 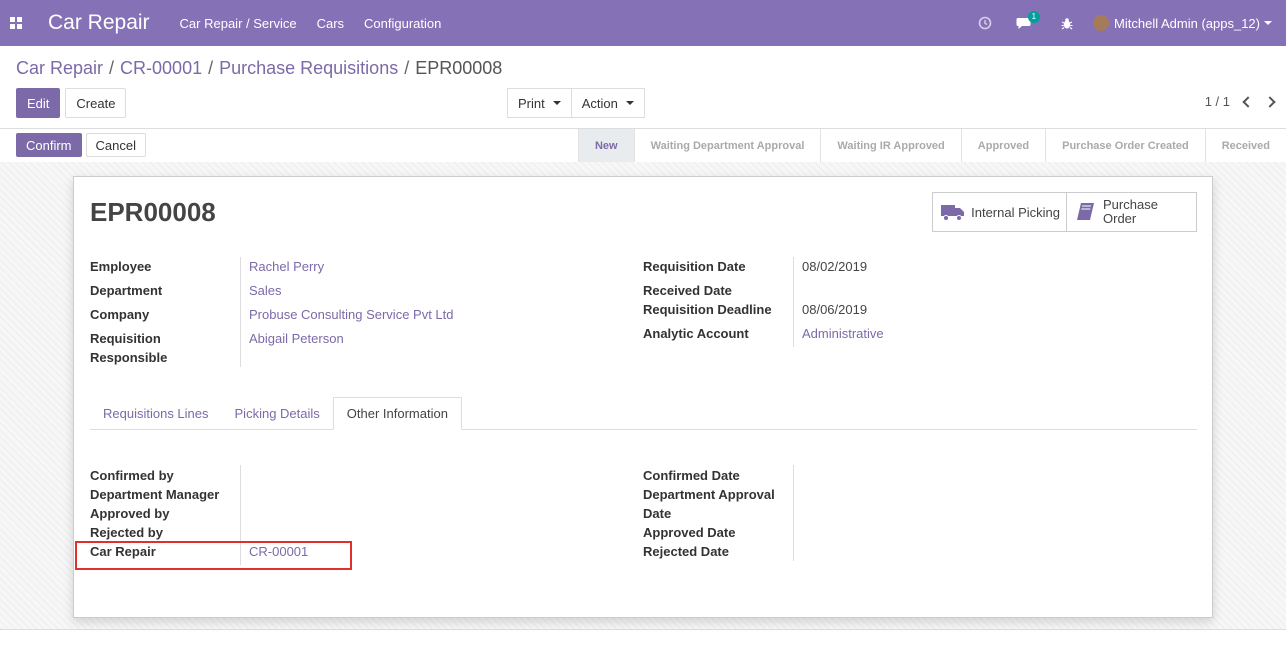 What do you see at coordinates (59, 68) in the screenshot?
I see `breadcrumb-car-repair: Car Repair` at bounding box center [59, 68].